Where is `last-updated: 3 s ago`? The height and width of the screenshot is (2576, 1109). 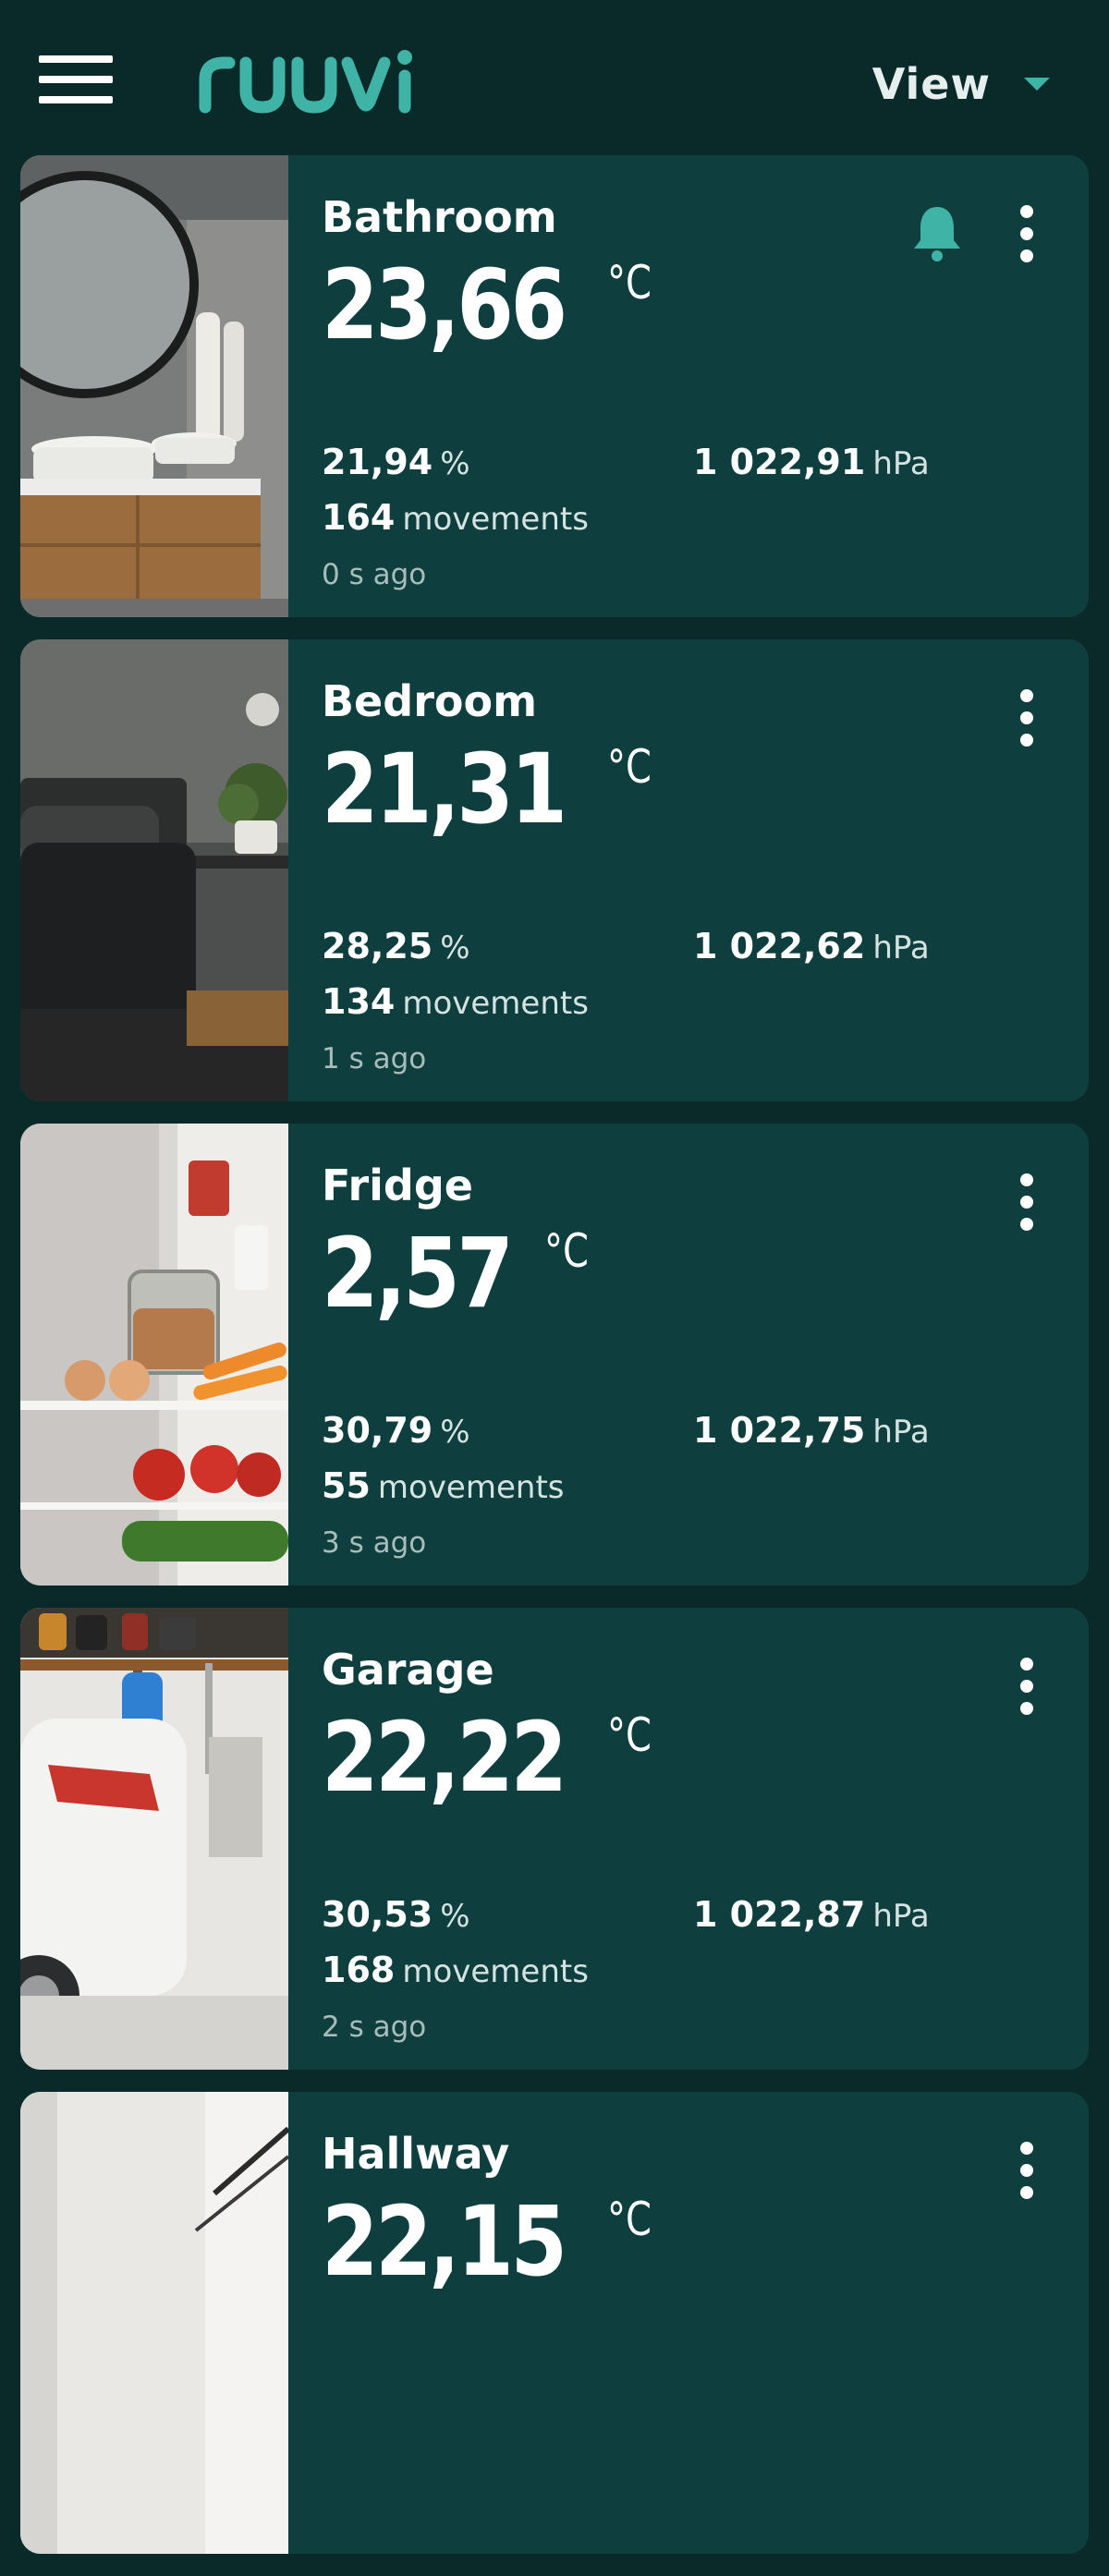
last-updated: 3 s ago is located at coordinates (374, 1543).